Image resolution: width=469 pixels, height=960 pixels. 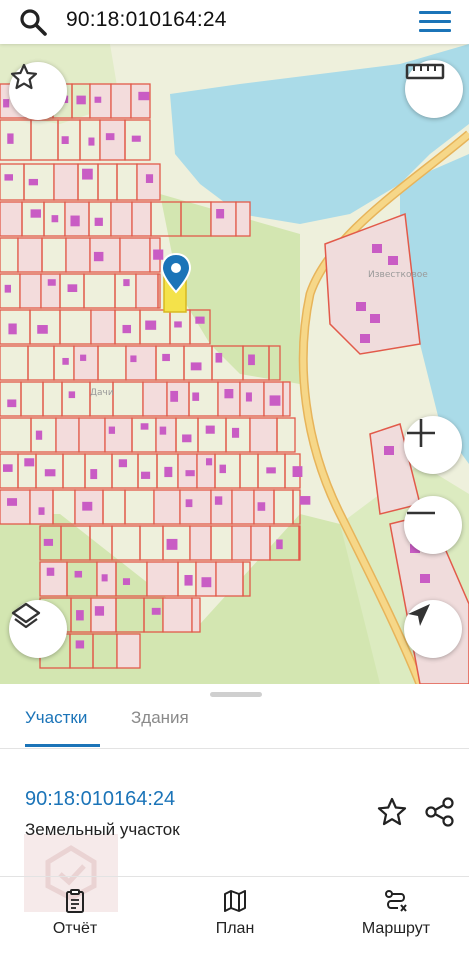 What do you see at coordinates (160, 718) in the screenshot?
I see `tab-buildings: Здания` at bounding box center [160, 718].